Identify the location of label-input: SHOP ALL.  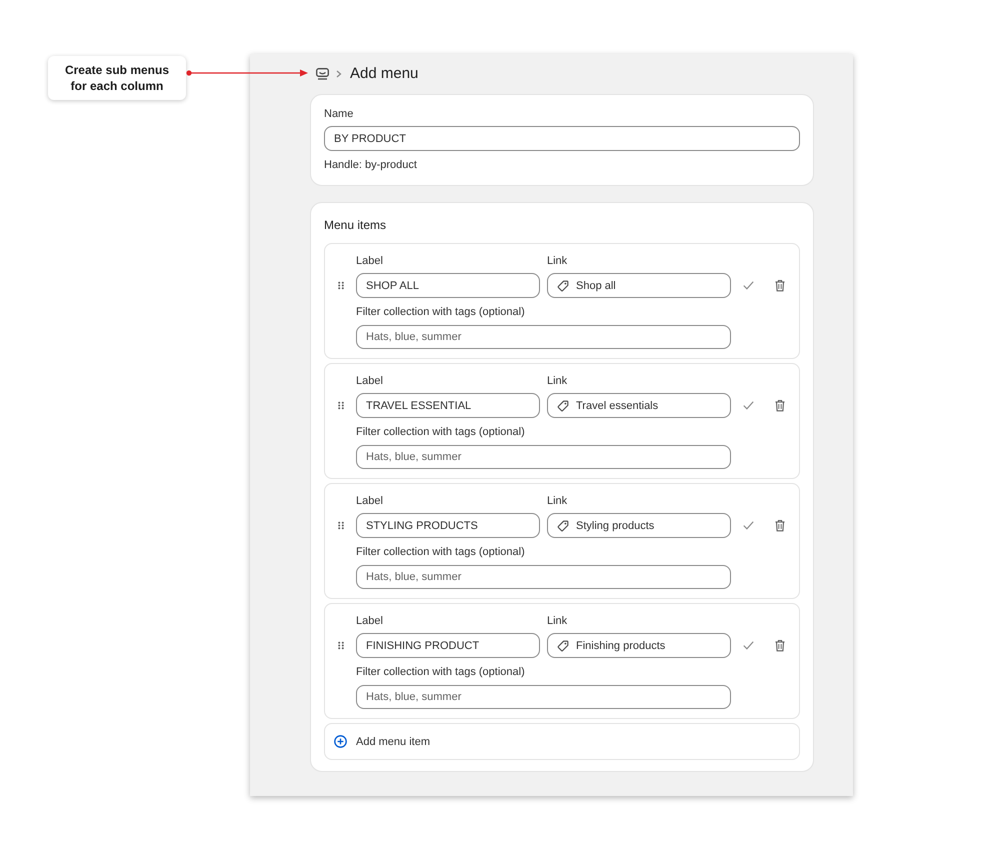
(448, 285).